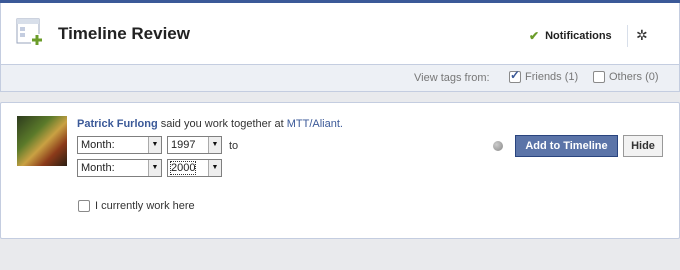 This screenshot has width=680, height=270. What do you see at coordinates (642, 35) in the screenshot?
I see `gear-icon: ✲` at bounding box center [642, 35].